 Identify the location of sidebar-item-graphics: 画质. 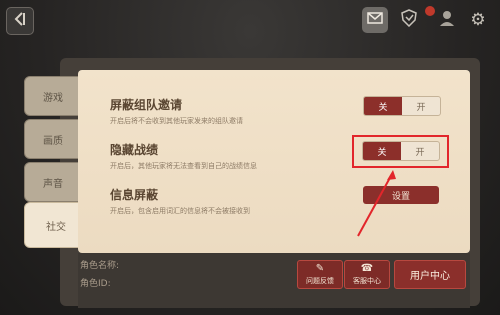
(53, 139).